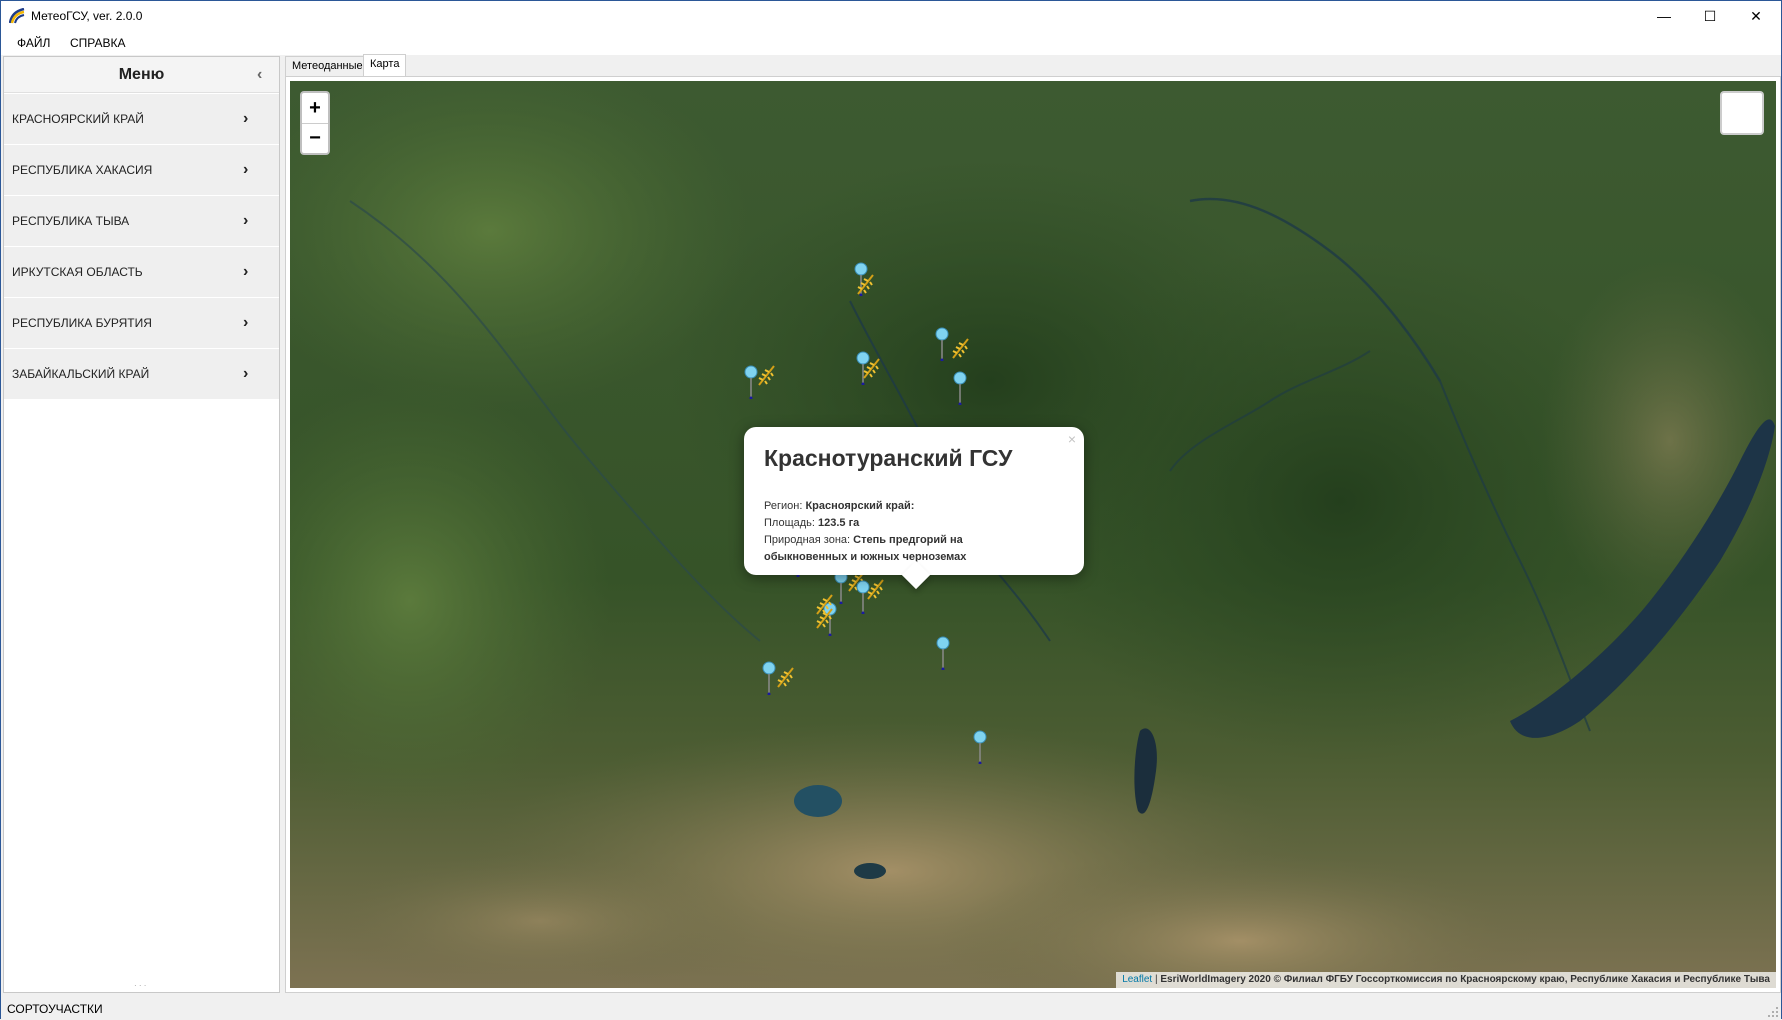  Describe the element at coordinates (785, 506) in the screenshot. I see `popup-region-label: Регион:` at that location.